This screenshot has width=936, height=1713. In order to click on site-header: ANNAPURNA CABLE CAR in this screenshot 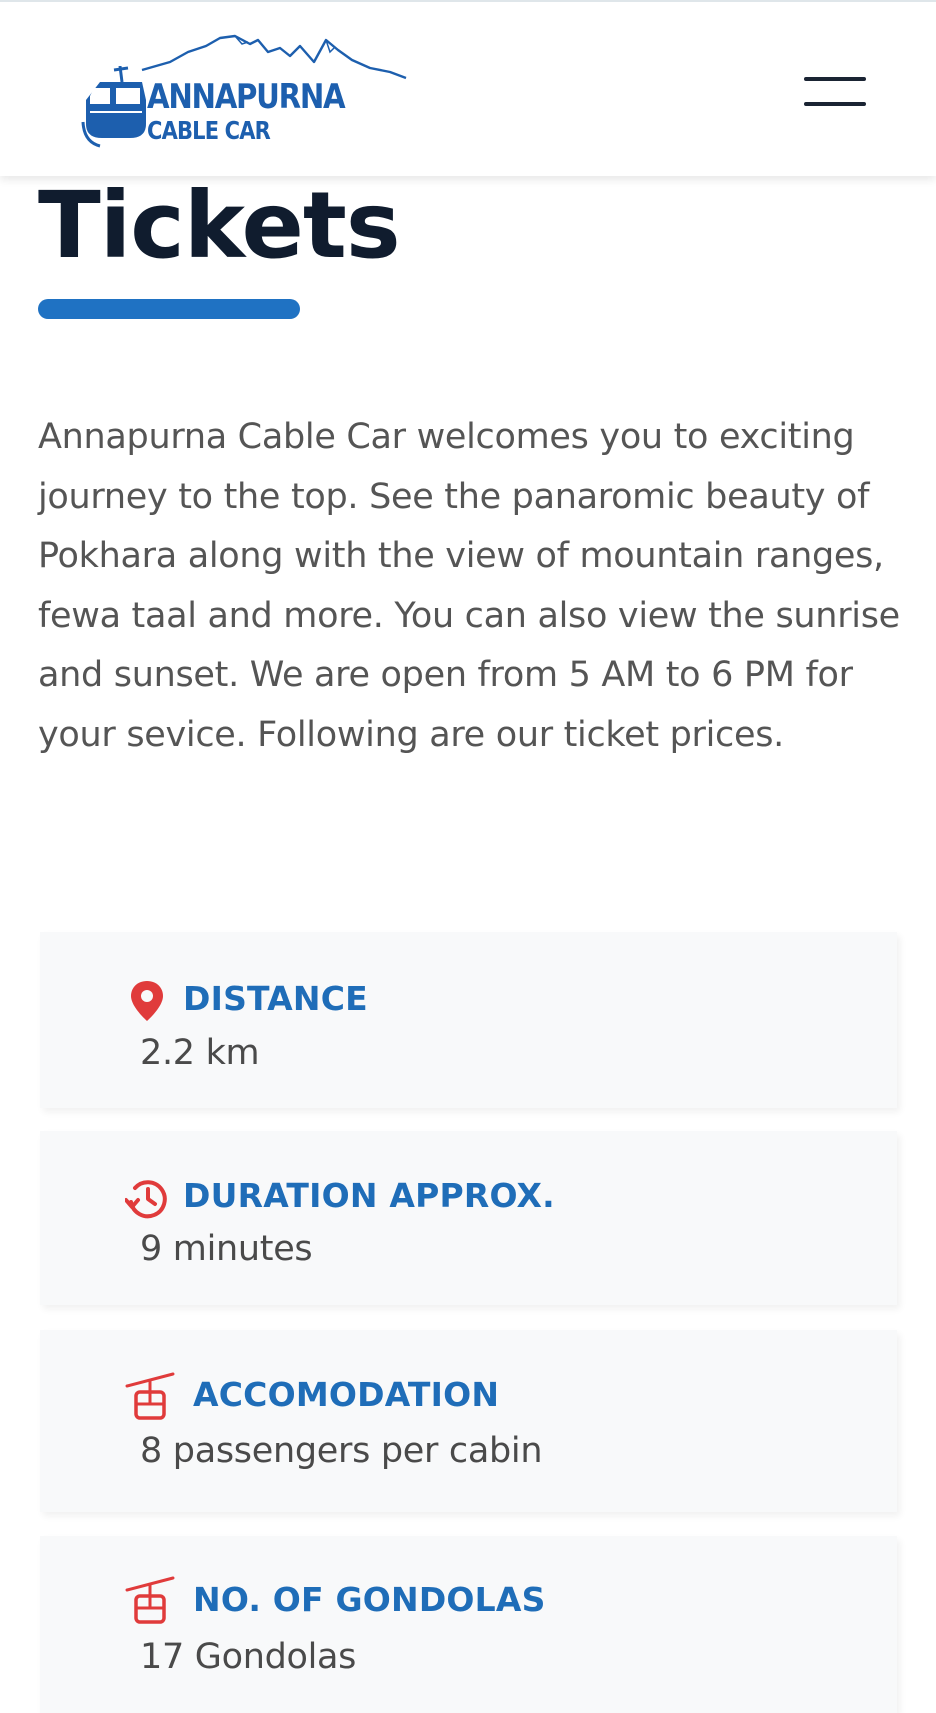, I will do `click(468, 88)`.